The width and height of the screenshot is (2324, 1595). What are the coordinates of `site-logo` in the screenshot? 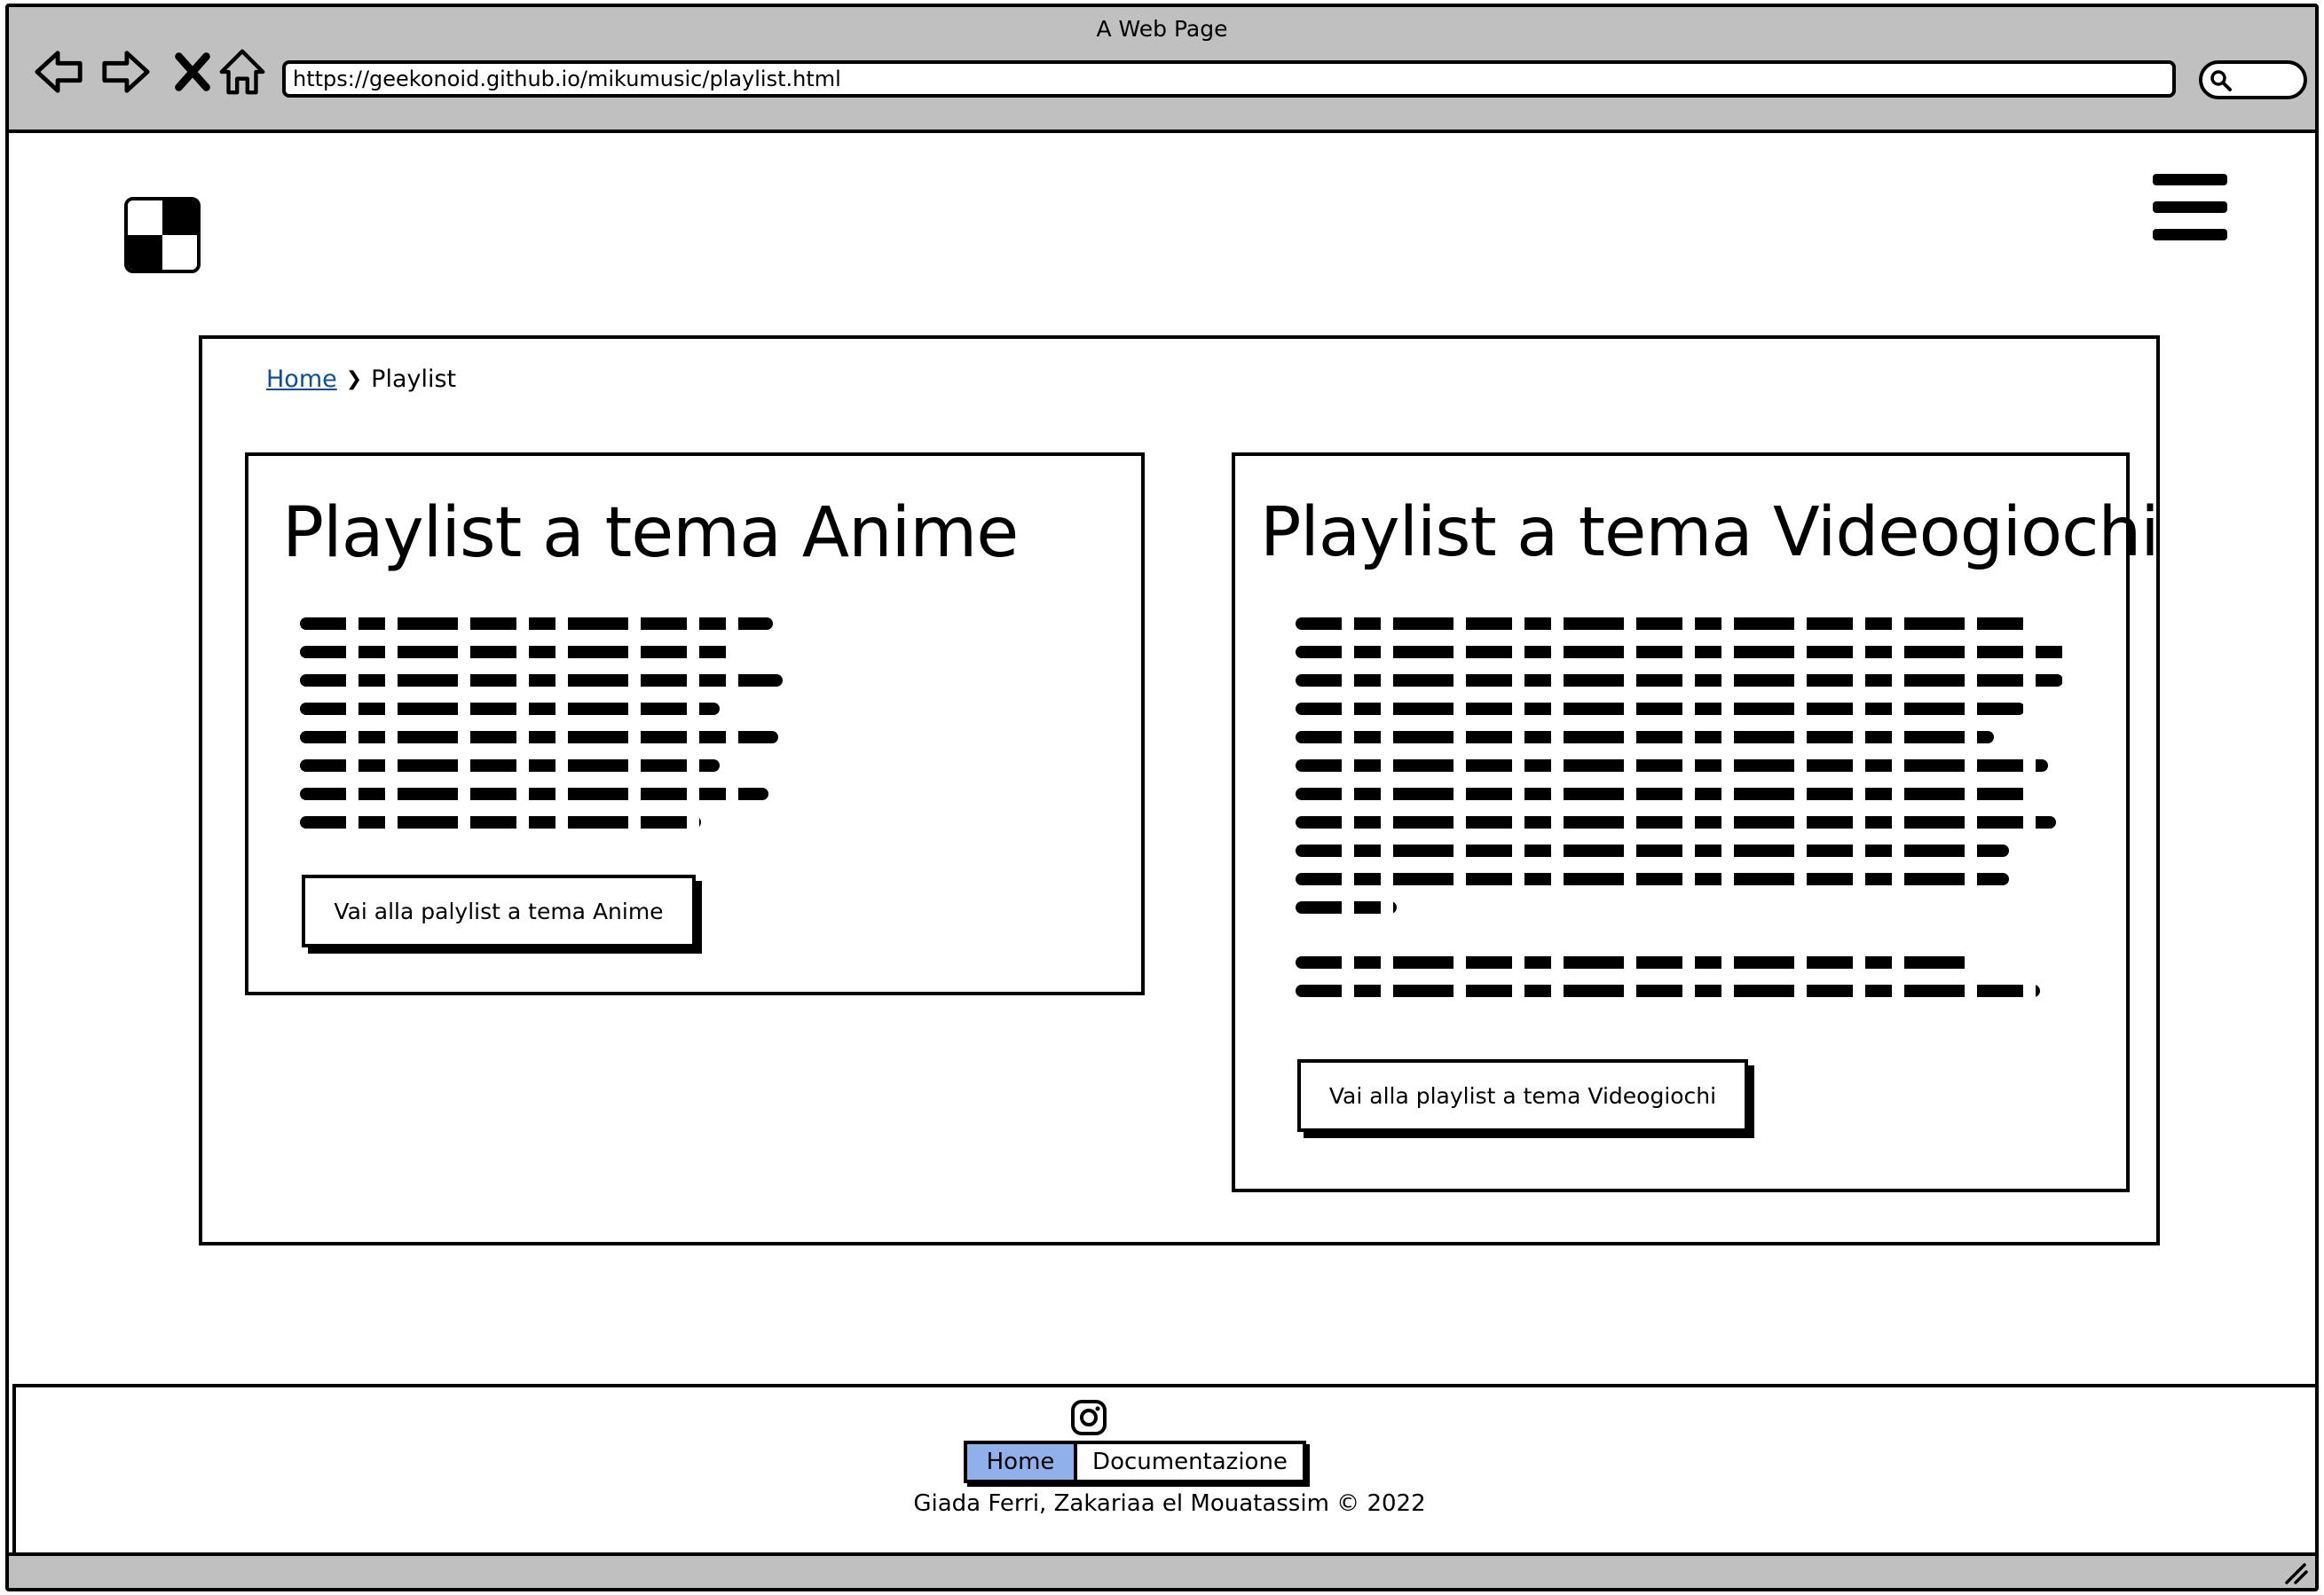 It's located at (162, 235).